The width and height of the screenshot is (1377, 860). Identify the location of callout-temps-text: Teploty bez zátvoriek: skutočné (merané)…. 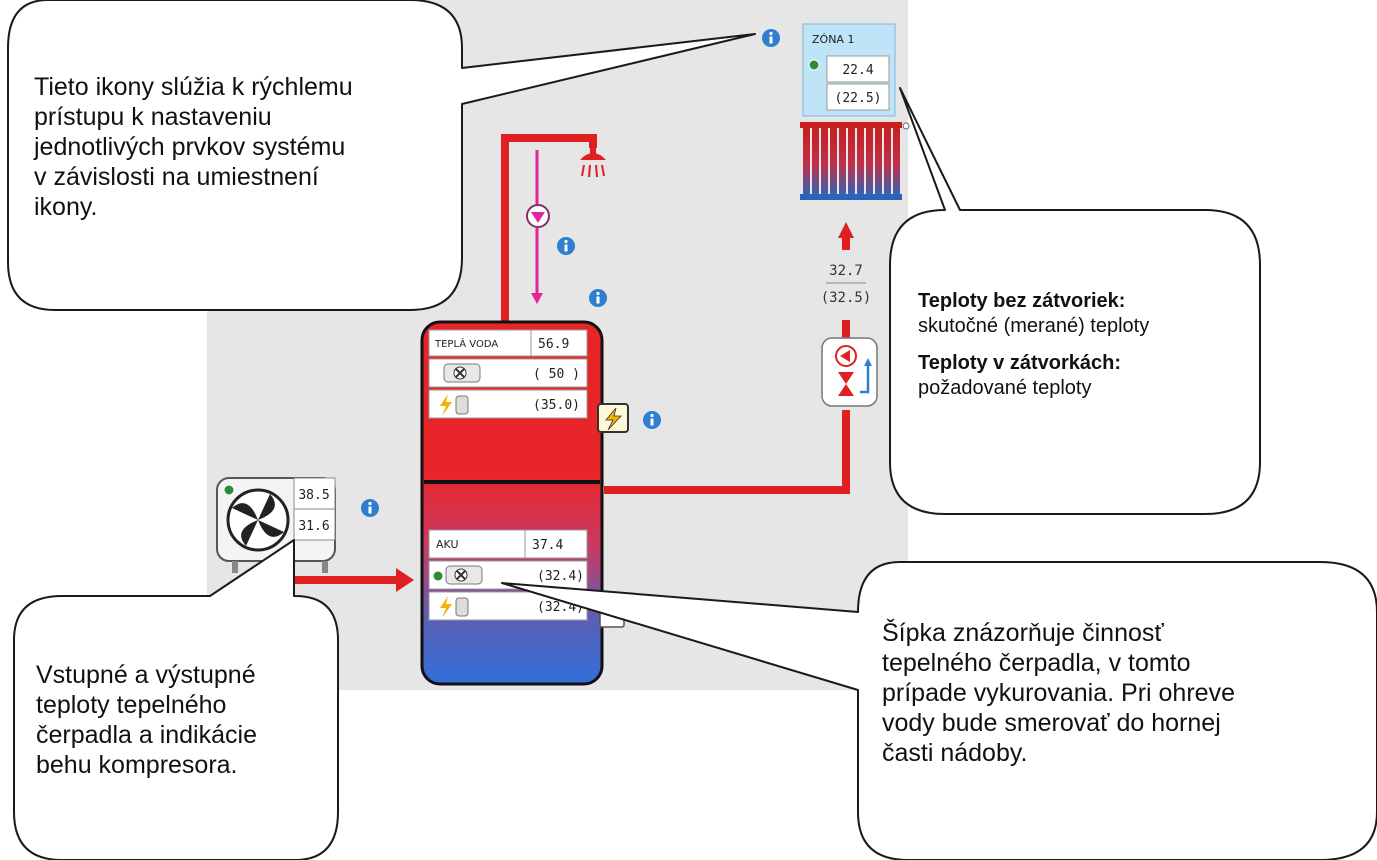
(1033, 345).